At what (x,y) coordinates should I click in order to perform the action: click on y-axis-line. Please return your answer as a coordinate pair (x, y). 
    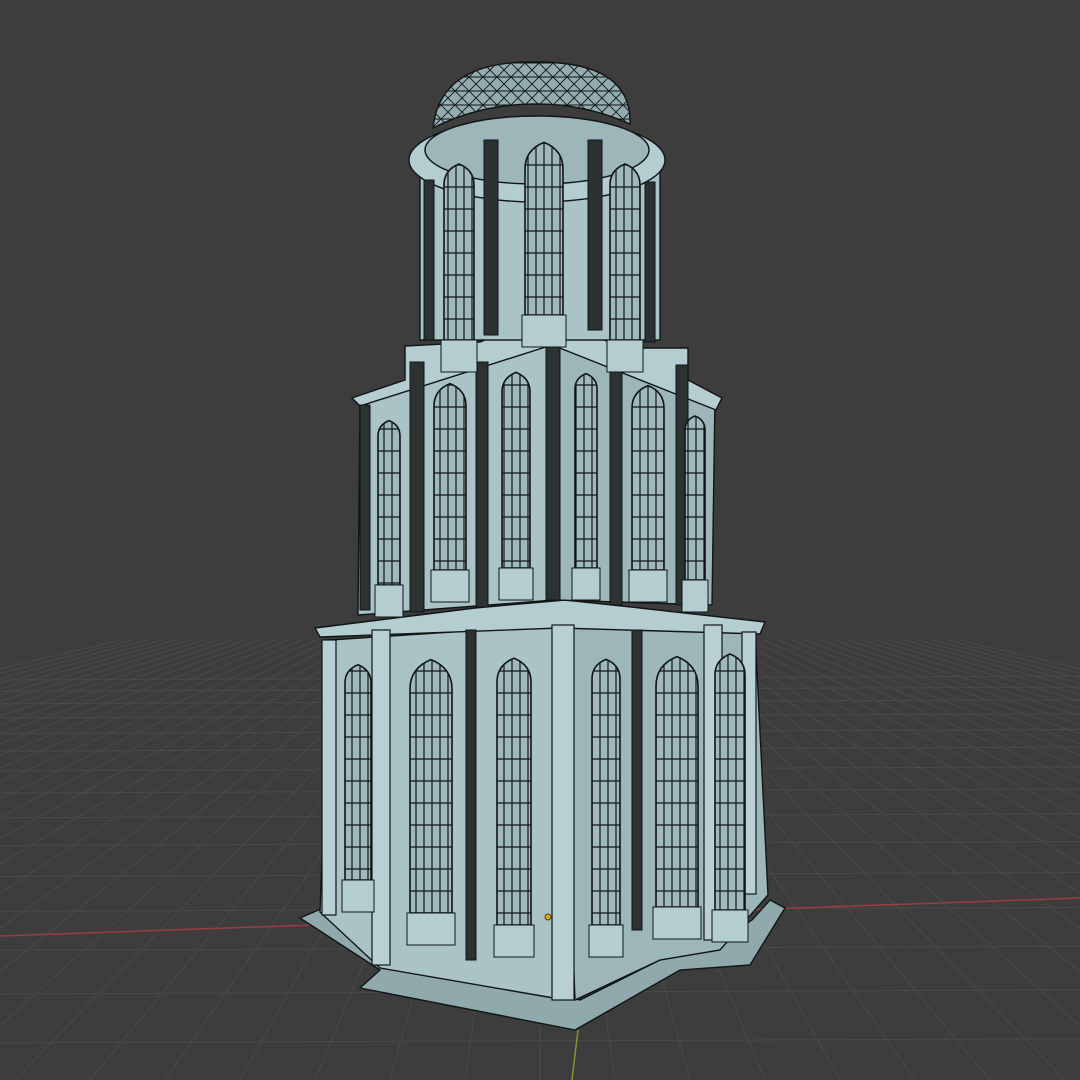
    Looking at the image, I should click on (575, 1054).